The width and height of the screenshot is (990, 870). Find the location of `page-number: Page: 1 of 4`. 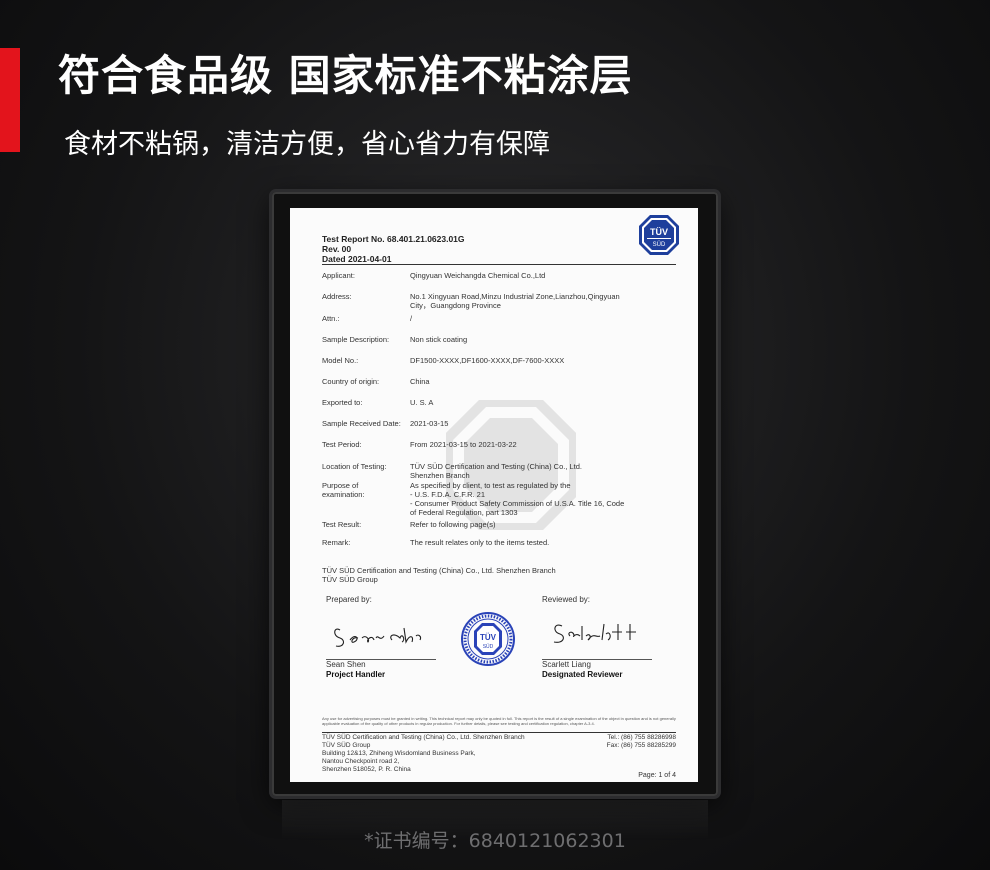

page-number: Page: 1 of 4 is located at coordinates (657, 775).